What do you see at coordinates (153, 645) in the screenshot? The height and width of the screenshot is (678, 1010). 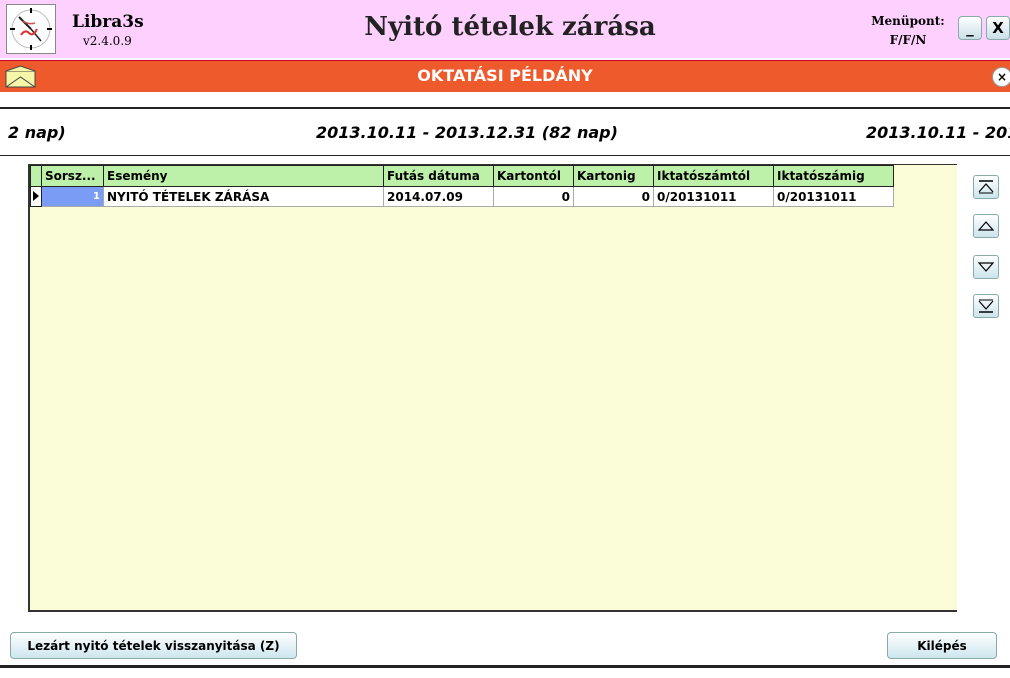 I see `reopen-closed-items-button: Lezárt nyitó tételek visszanyitása (Z)` at bounding box center [153, 645].